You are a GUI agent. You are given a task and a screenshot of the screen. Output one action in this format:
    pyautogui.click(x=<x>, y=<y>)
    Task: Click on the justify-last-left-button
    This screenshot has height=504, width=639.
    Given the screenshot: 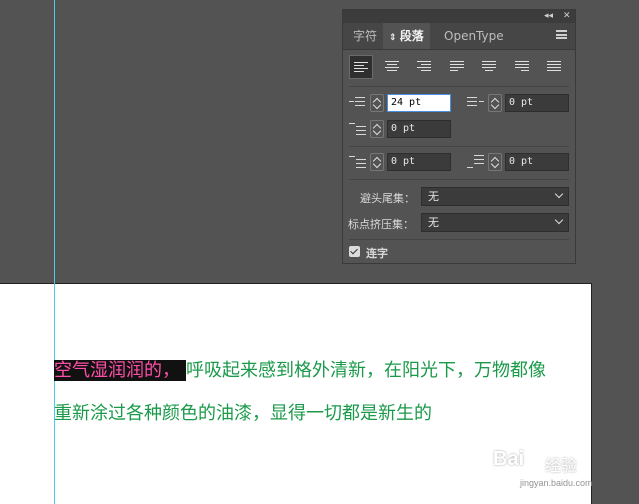 What is the action you would take?
    pyautogui.click(x=458, y=67)
    